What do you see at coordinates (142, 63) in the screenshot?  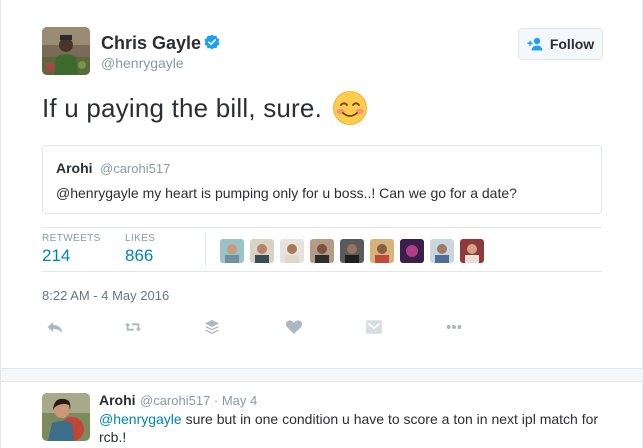 I see `author-handle: @henrygayle` at bounding box center [142, 63].